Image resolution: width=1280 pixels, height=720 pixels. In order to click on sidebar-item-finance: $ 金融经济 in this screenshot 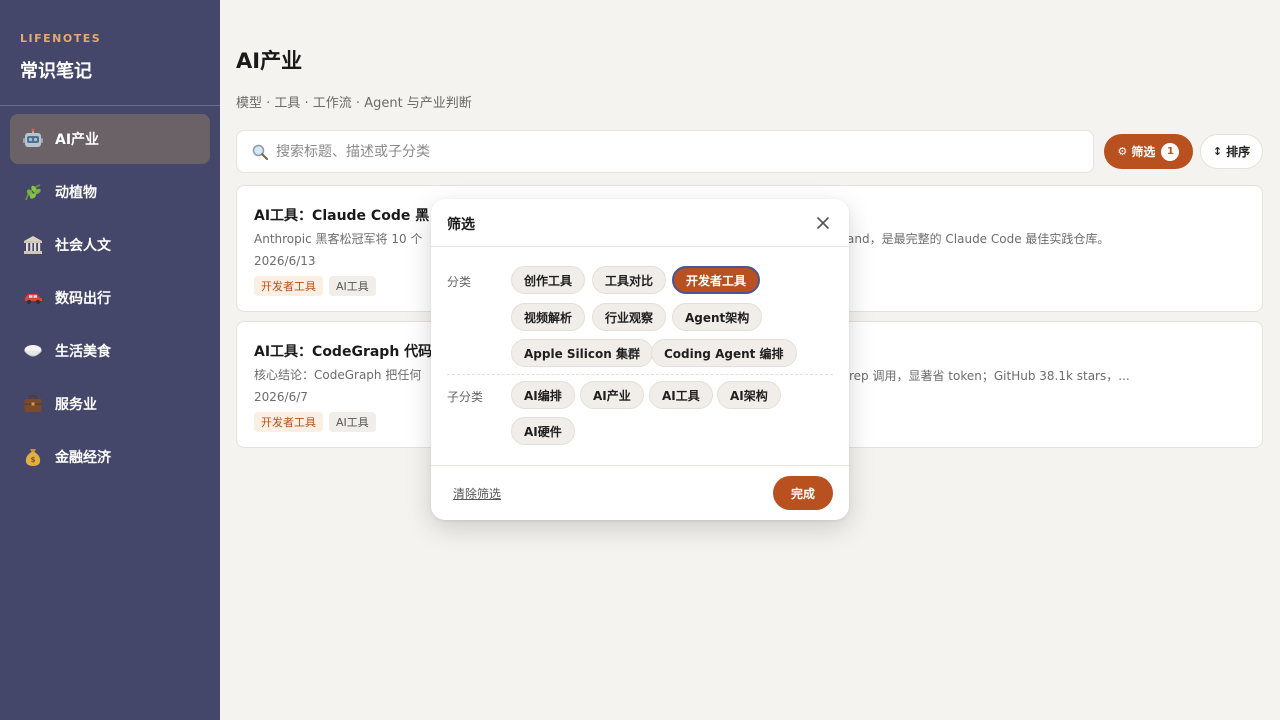, I will do `click(110, 457)`.